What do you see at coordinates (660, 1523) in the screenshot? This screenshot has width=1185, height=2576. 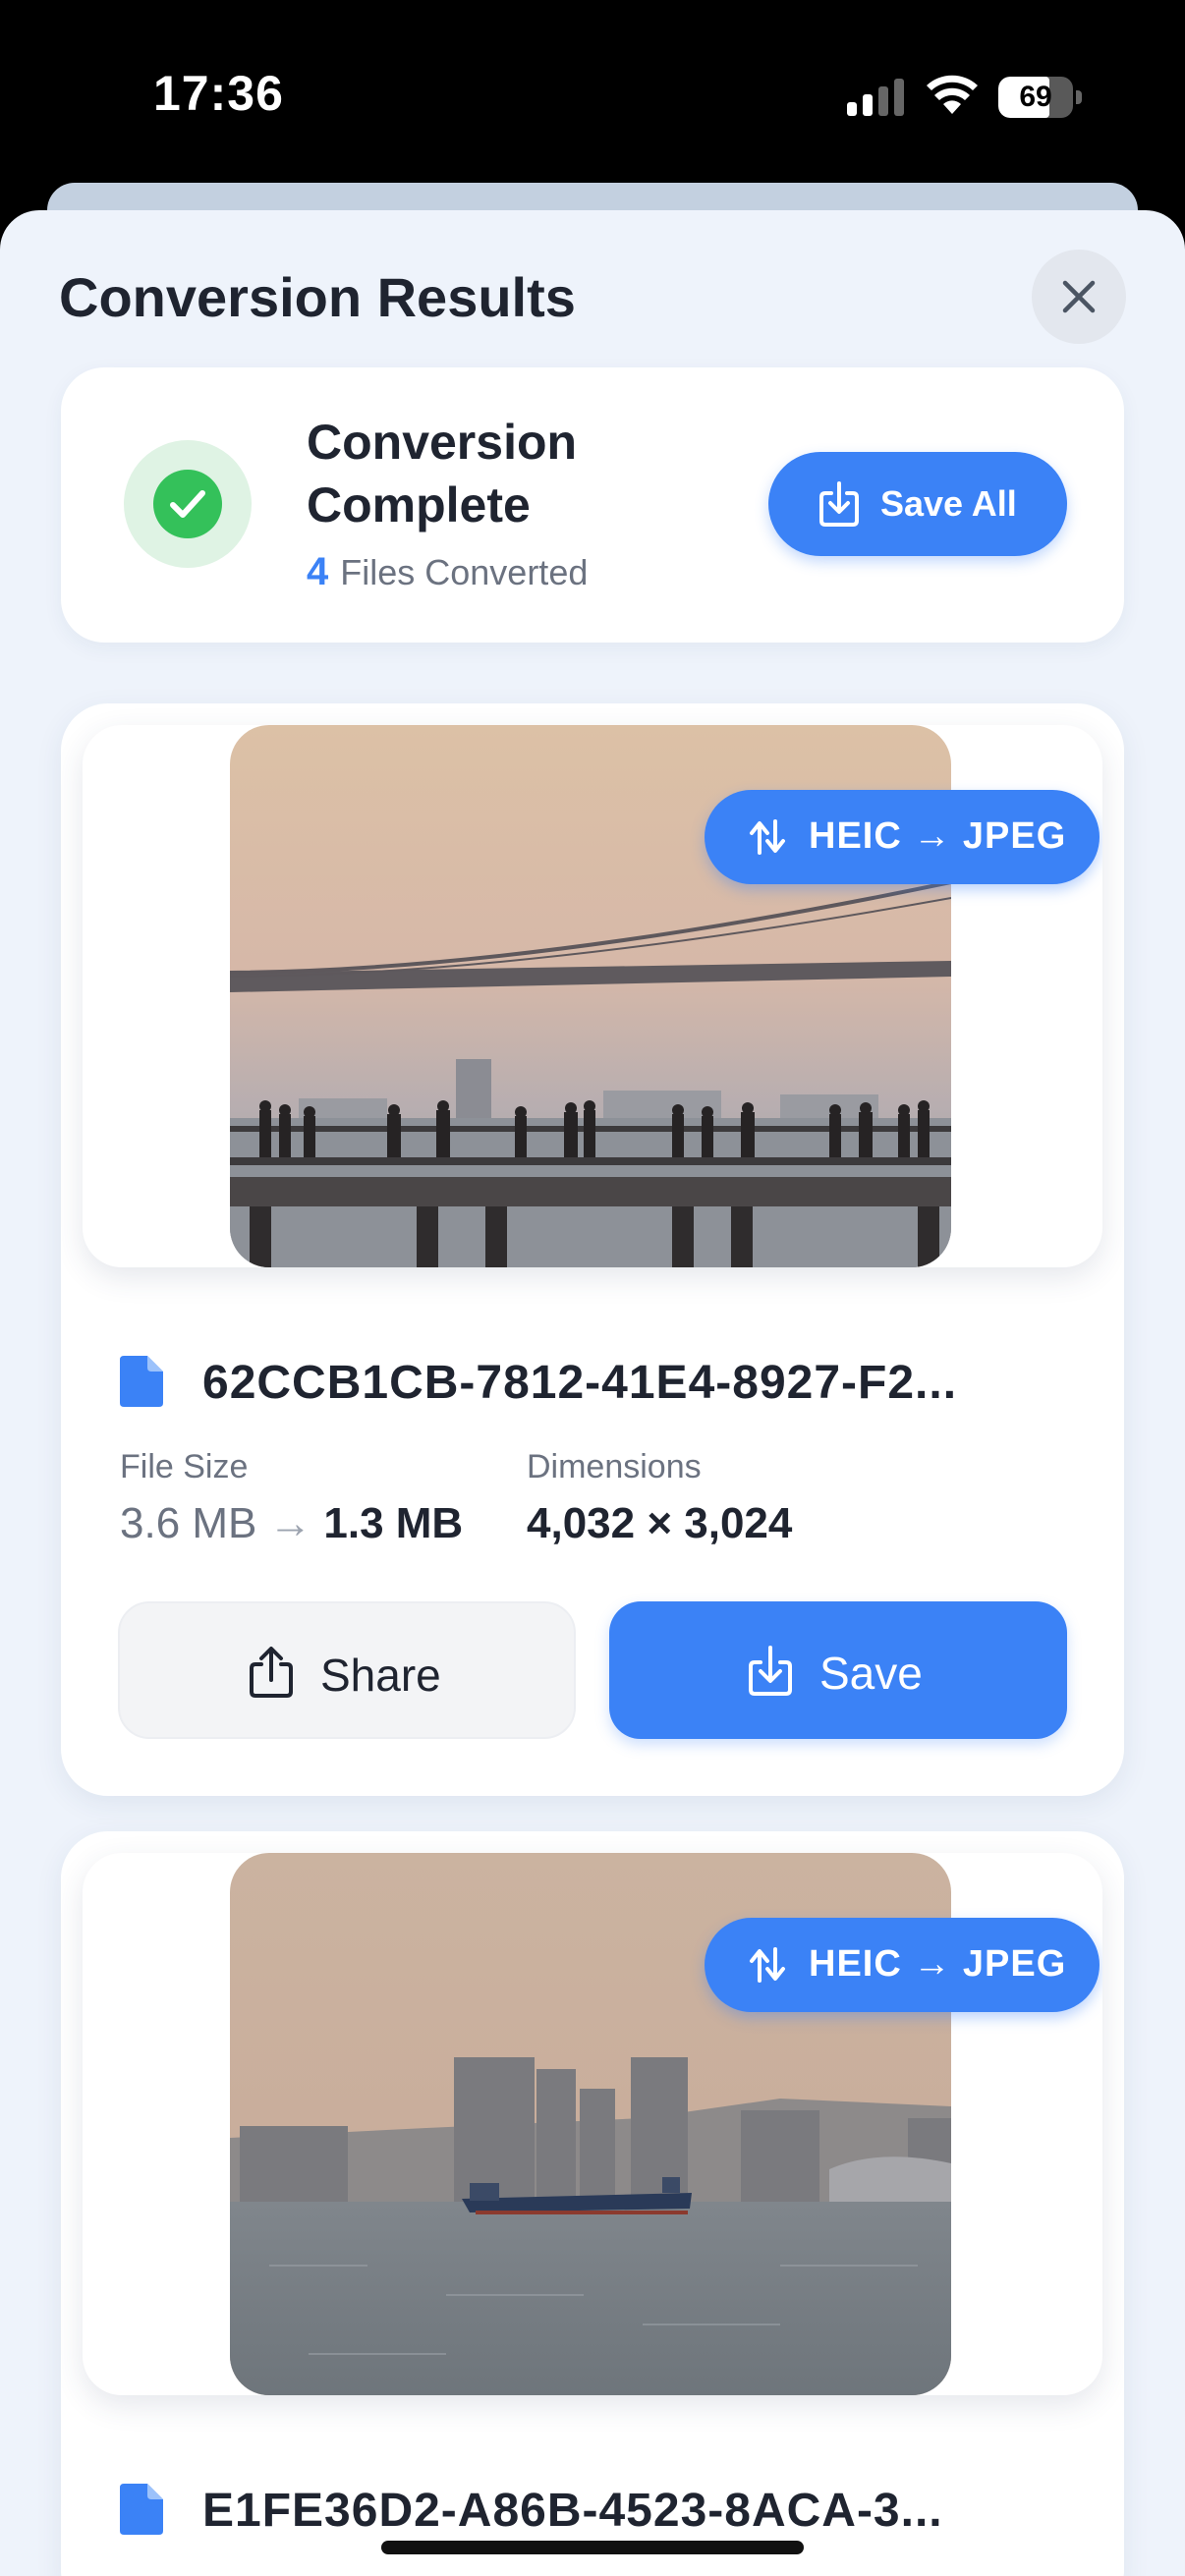 I see `dimensions-value: 4,032 × 3,024` at bounding box center [660, 1523].